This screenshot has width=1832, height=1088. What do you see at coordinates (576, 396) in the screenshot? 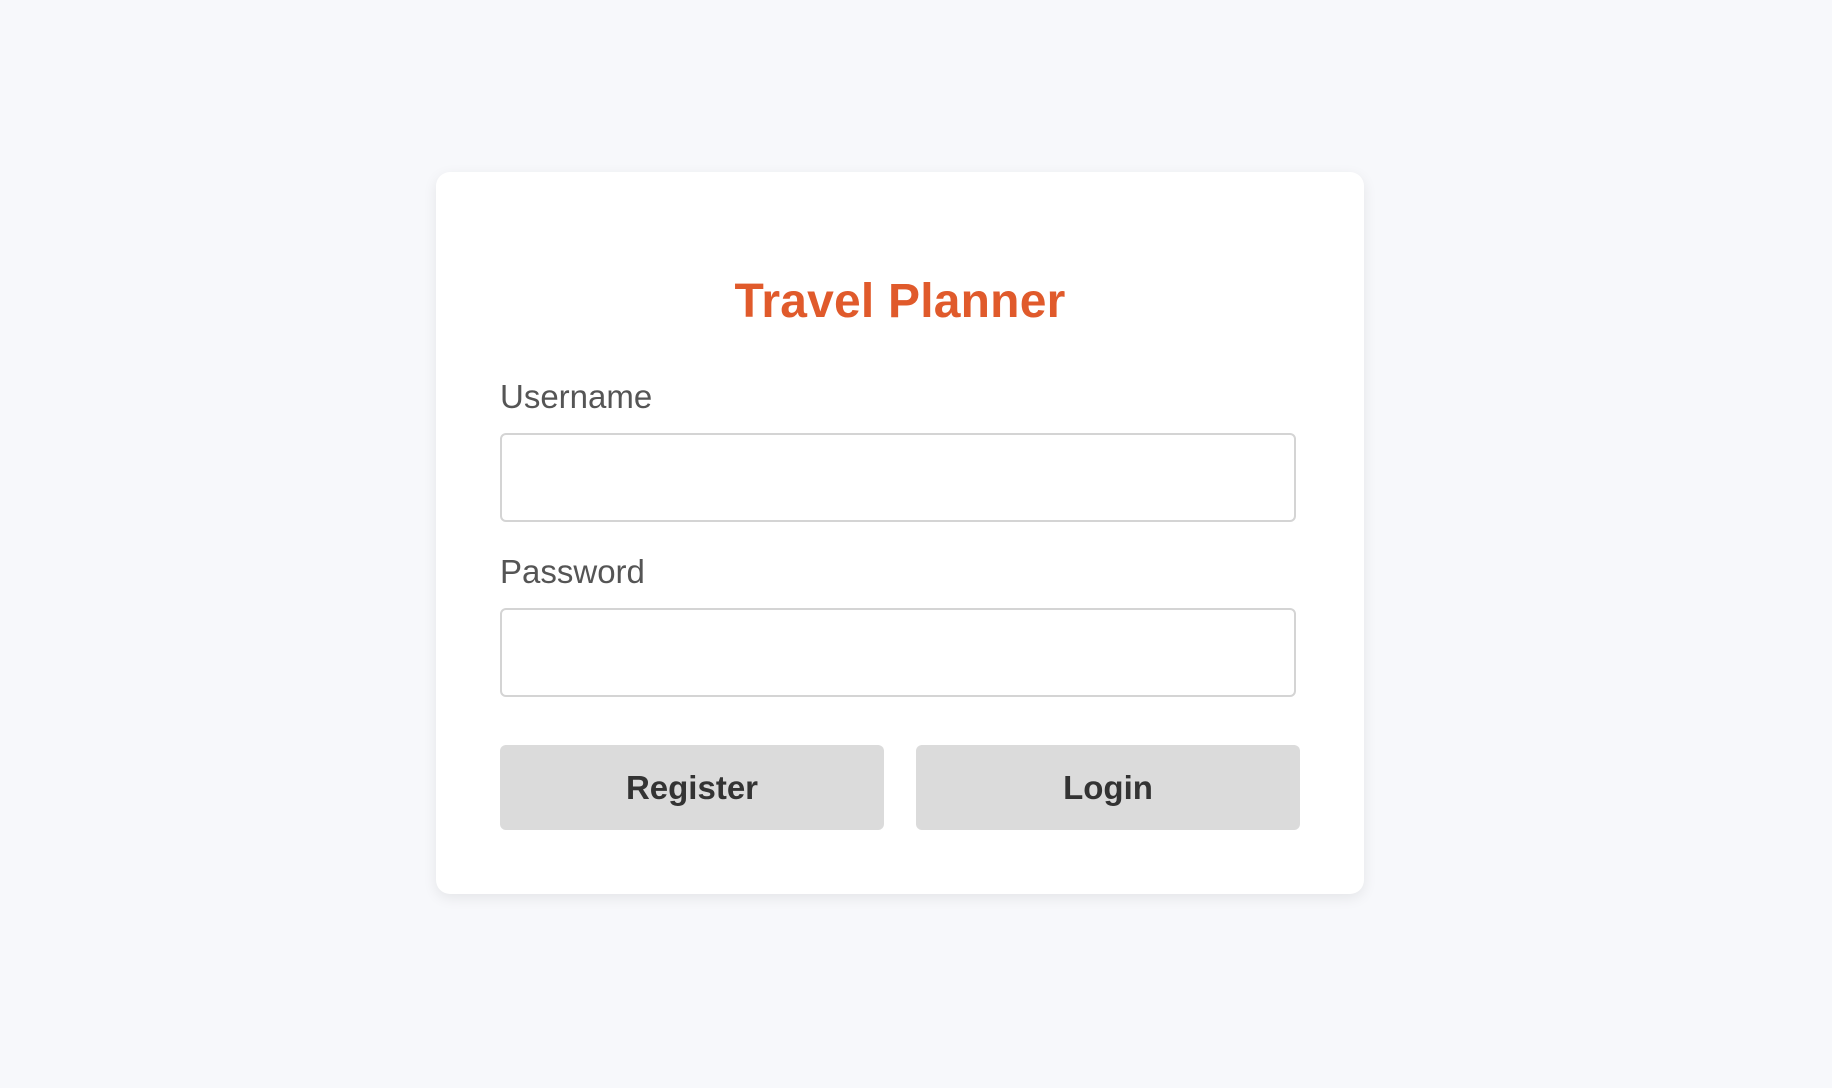
I see `username-label: Username` at bounding box center [576, 396].